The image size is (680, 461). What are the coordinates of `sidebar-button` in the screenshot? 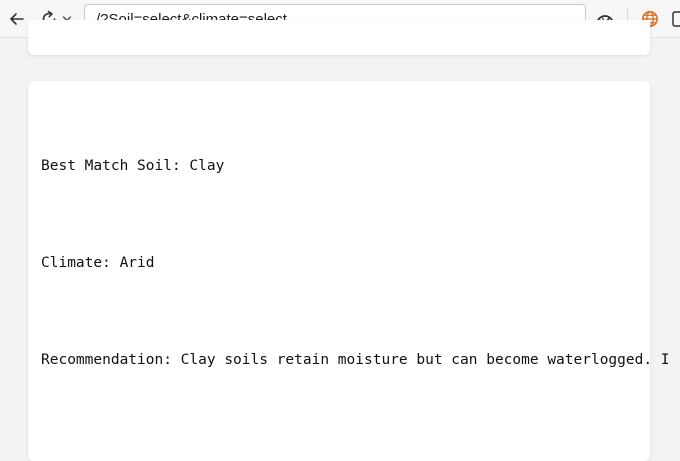 It's located at (675, 19).